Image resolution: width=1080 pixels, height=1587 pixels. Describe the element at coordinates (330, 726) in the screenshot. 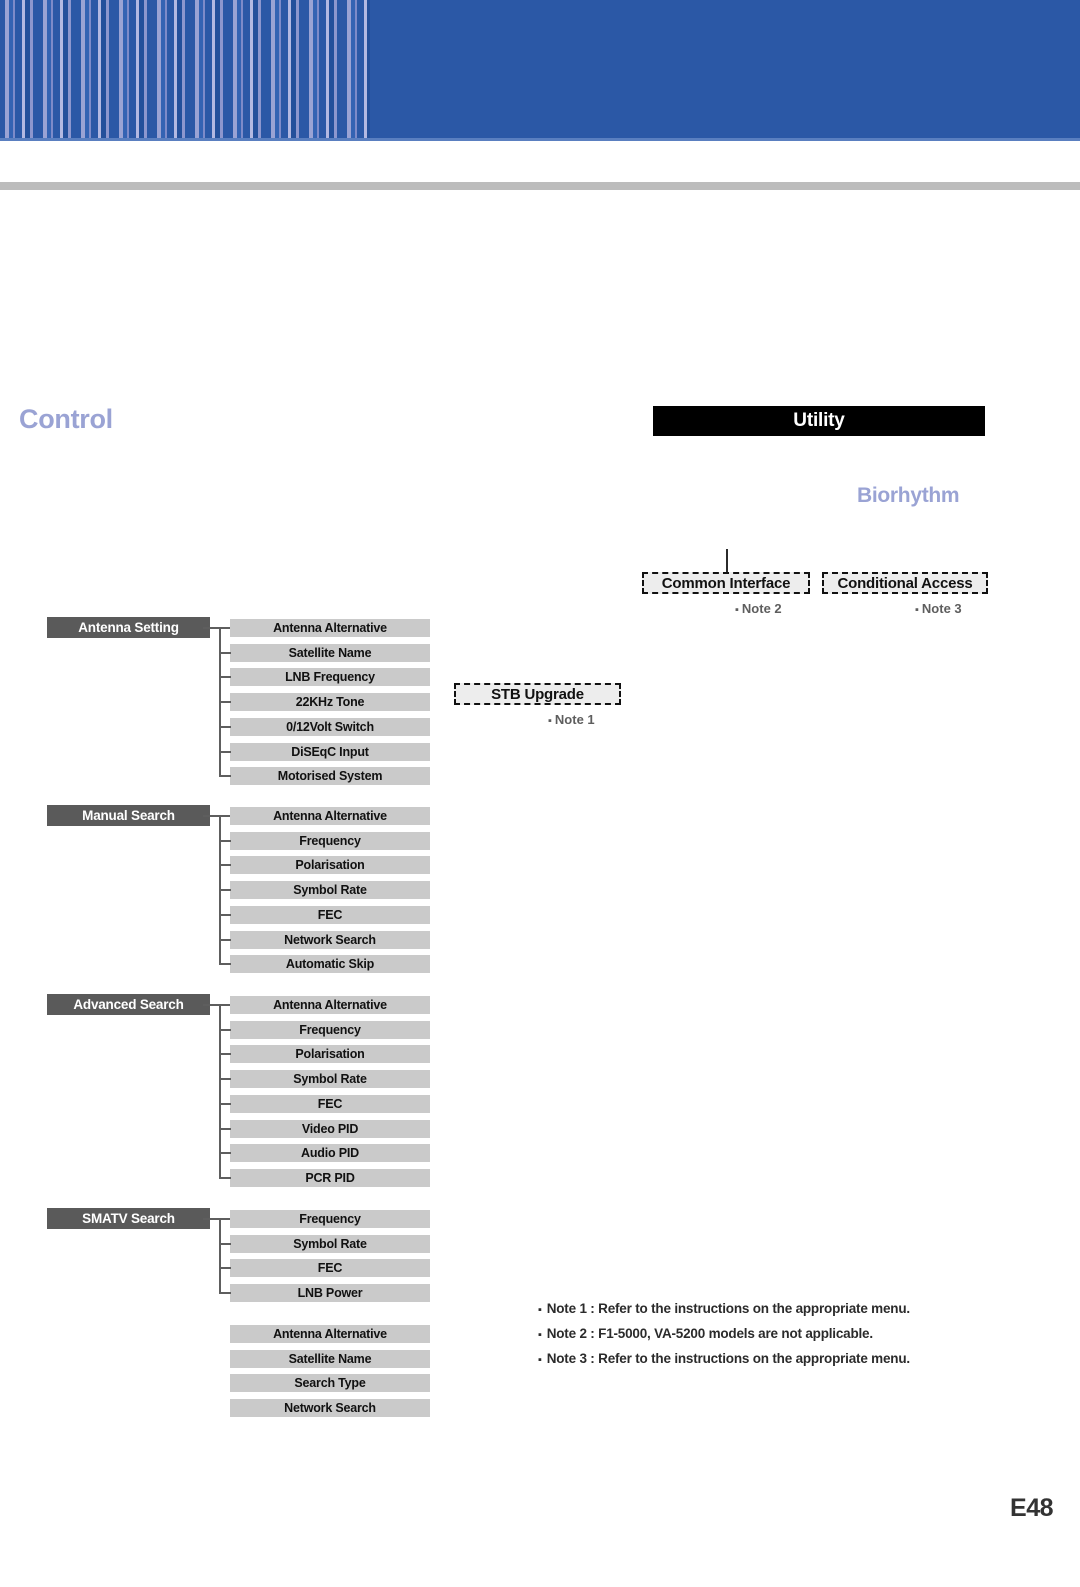

I see `menu-item-0-12volt-switch: 0/12Volt Switch` at that location.